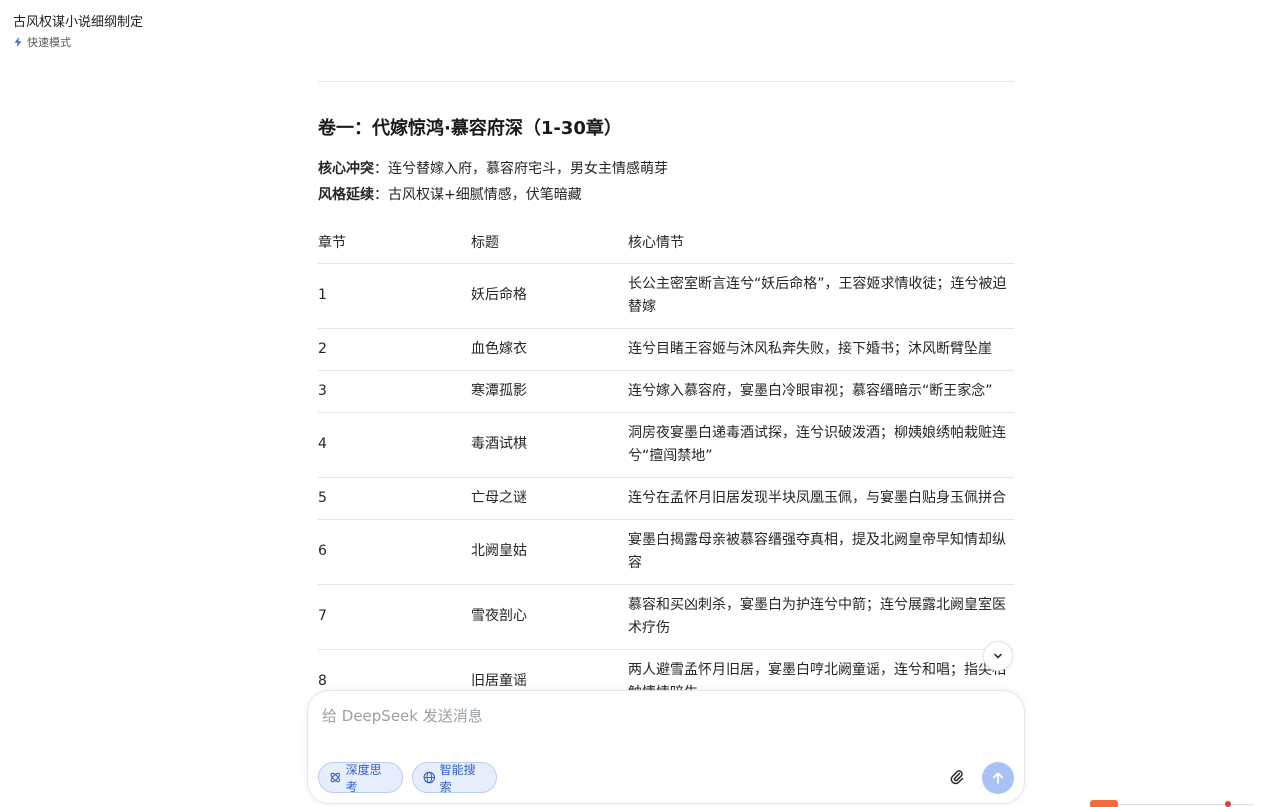 The image size is (1280, 807). I want to click on chapter-title: 雪夜剖心, so click(549, 617).